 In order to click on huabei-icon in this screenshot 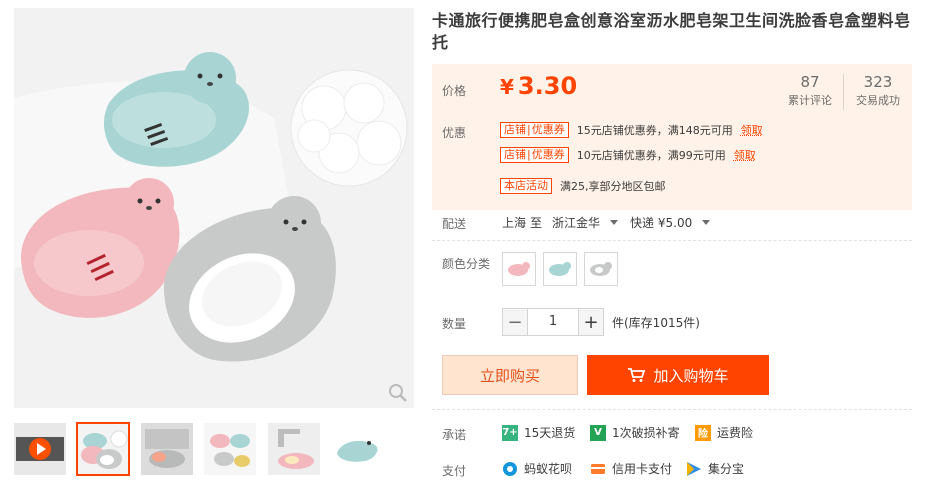, I will do `click(510, 468)`.